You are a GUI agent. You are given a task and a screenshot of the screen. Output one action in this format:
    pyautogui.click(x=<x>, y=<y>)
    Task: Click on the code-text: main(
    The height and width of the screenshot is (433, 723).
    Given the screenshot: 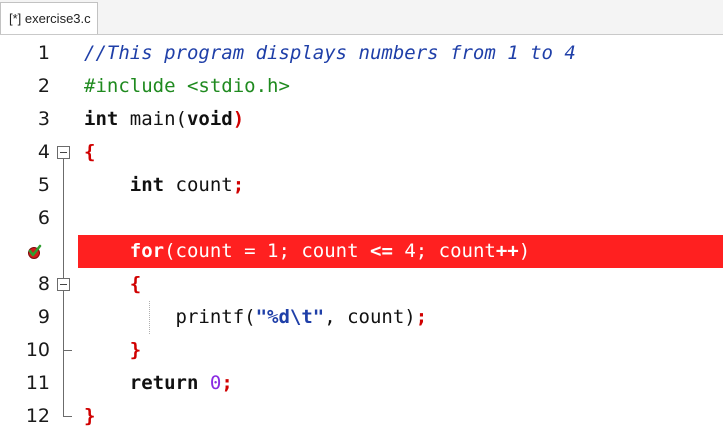 What is the action you would take?
    pyautogui.click(x=152, y=119)
    